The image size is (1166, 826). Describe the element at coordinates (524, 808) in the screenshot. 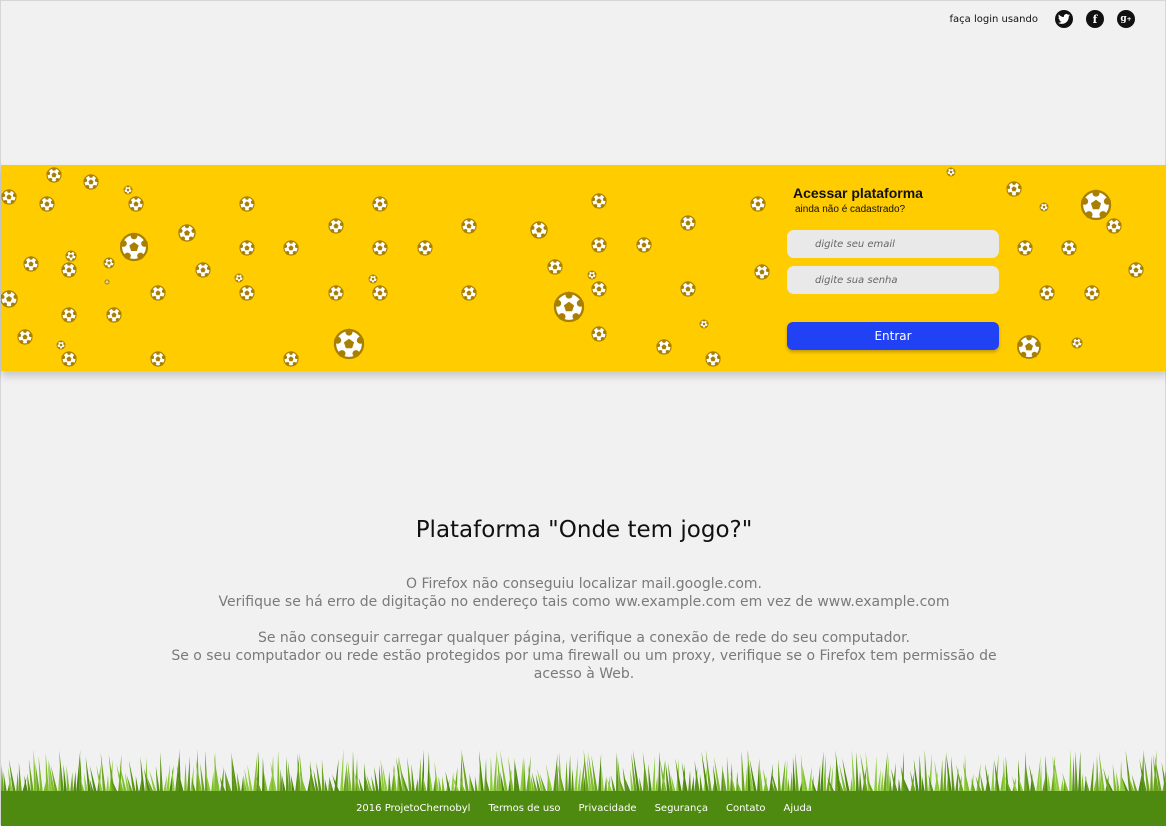

I see `footer-link-terms: Termos de uso` at that location.